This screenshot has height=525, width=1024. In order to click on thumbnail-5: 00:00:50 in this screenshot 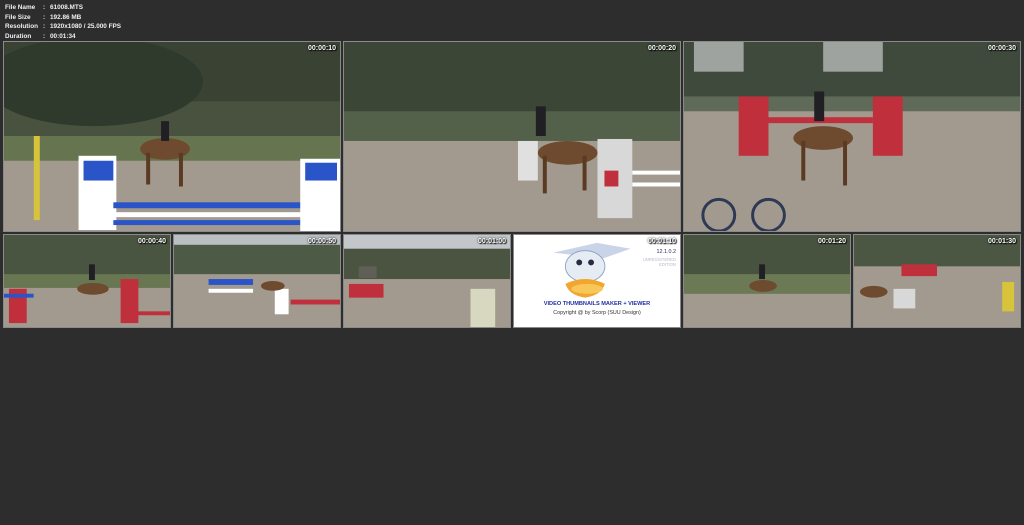, I will do `click(257, 281)`.